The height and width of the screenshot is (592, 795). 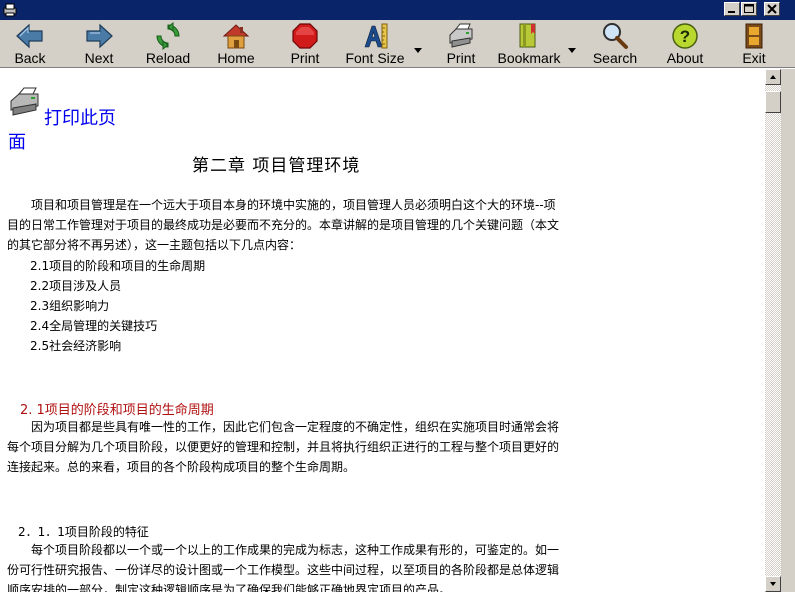 What do you see at coordinates (418, 46) in the screenshot?
I see `font-size-dropdown-icon` at bounding box center [418, 46].